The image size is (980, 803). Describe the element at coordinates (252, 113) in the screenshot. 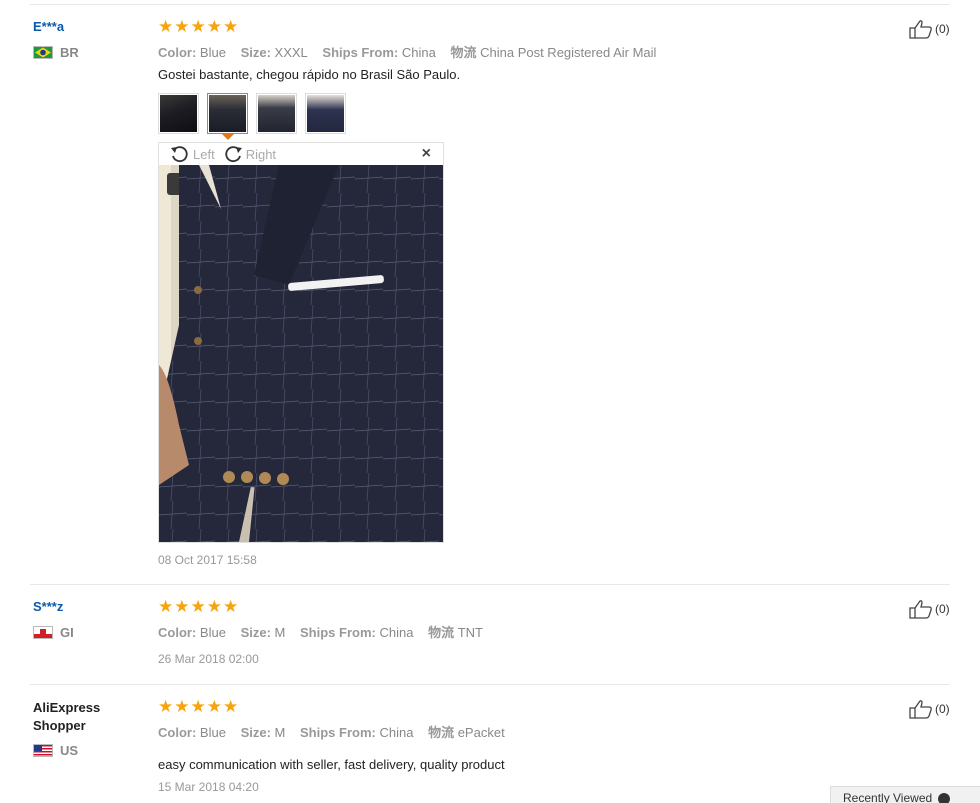

I see `review-photo-thumbnails` at that location.